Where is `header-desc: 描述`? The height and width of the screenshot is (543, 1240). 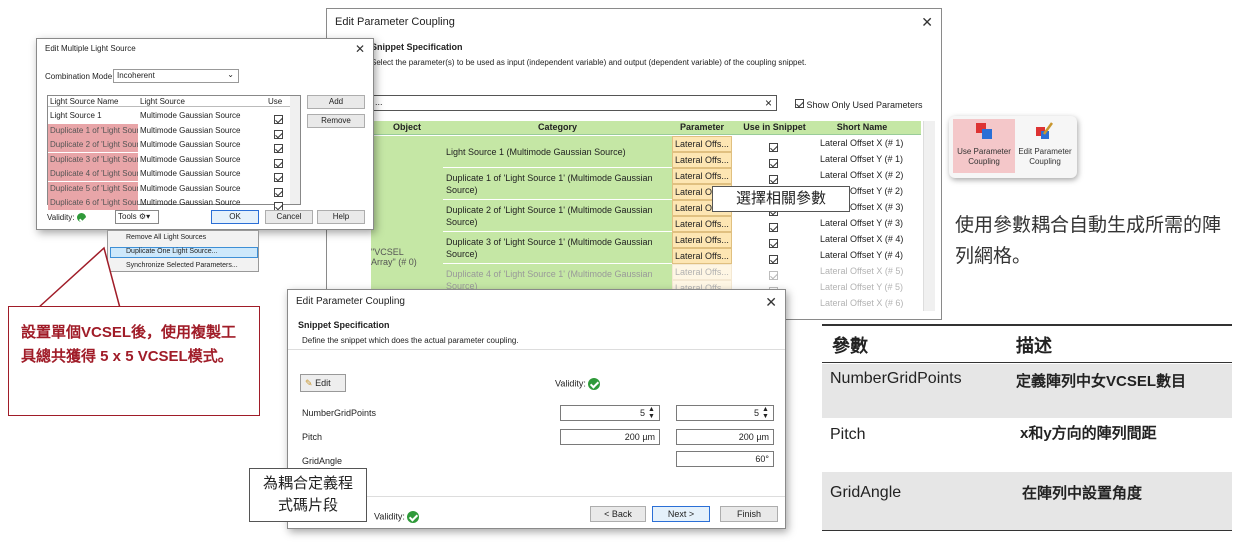
header-desc: 描述 is located at coordinates (1034, 346).